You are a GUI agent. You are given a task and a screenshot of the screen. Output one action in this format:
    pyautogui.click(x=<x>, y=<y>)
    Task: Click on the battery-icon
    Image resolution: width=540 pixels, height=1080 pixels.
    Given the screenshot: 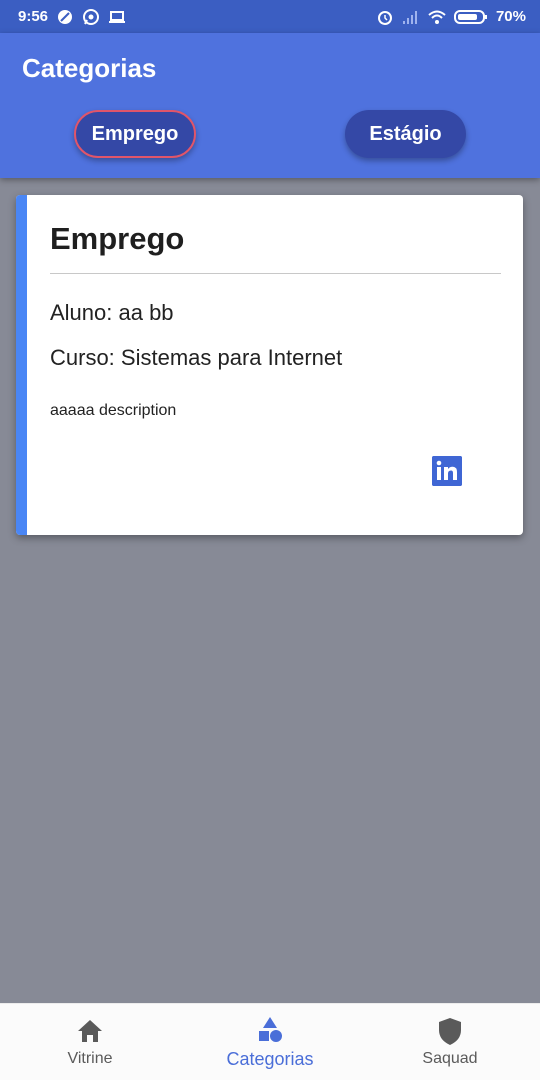 What is the action you would take?
    pyautogui.click(x=470, y=16)
    